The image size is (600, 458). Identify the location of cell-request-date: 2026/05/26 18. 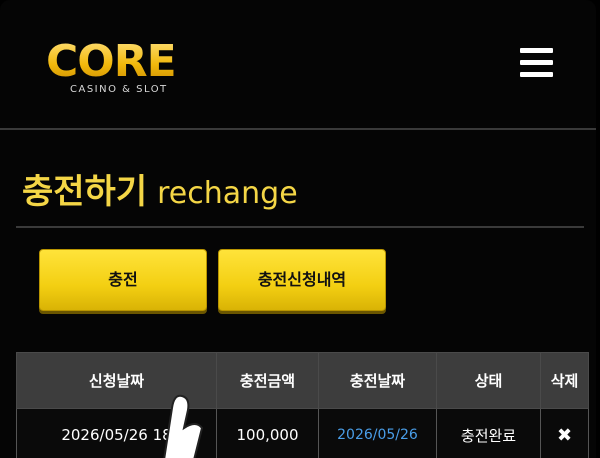
(116, 433).